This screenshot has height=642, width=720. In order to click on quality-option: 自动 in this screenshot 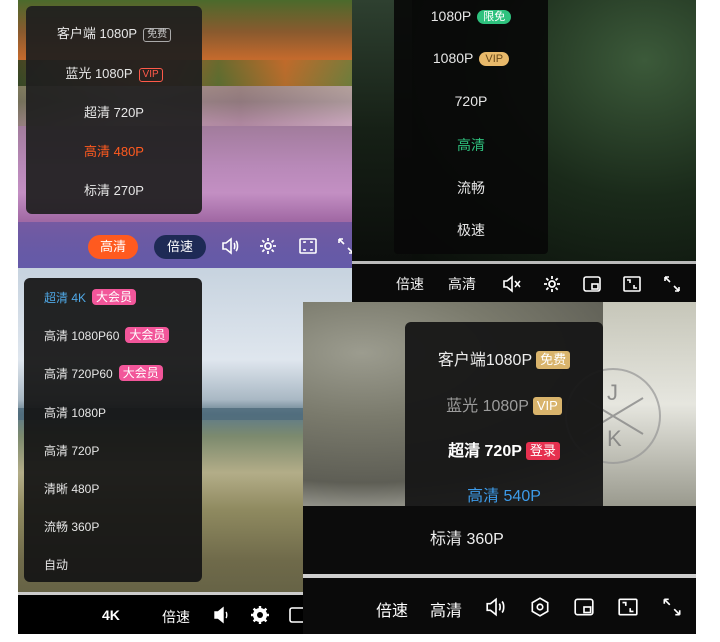, I will do `click(123, 564)`.